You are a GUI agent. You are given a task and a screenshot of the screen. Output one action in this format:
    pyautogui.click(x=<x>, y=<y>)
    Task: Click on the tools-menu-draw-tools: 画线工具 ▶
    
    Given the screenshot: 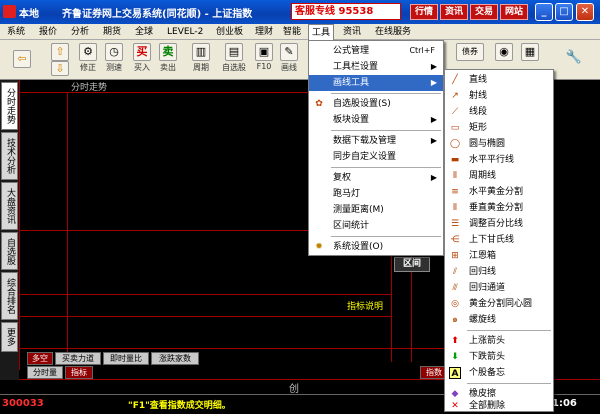 What is the action you would take?
    pyautogui.click(x=376, y=83)
    